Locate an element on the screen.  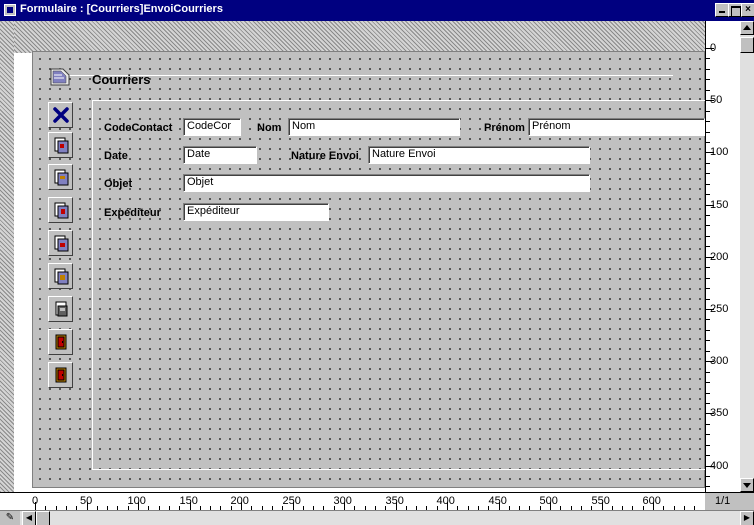
ruler-label: 500 is located at coordinates (548, 501).